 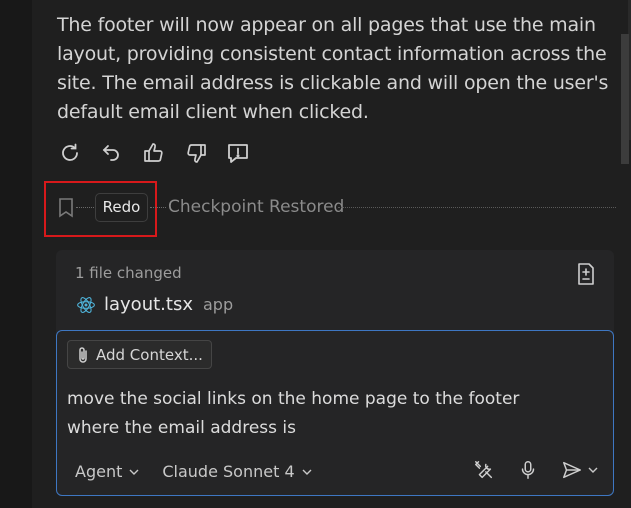 What do you see at coordinates (256, 207) in the screenshot?
I see `checkpoint-status: Checkpoint Restored` at bounding box center [256, 207].